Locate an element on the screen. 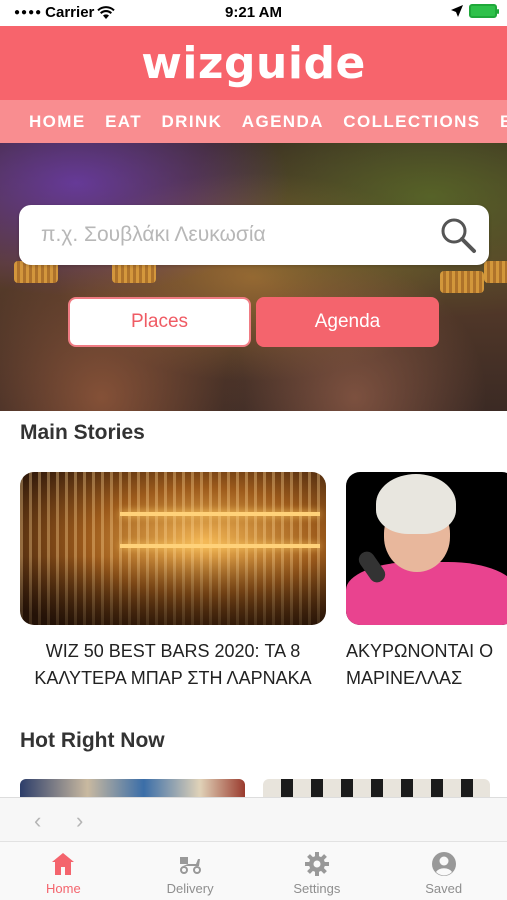  tab-delivery: Delivery is located at coordinates (190, 871).